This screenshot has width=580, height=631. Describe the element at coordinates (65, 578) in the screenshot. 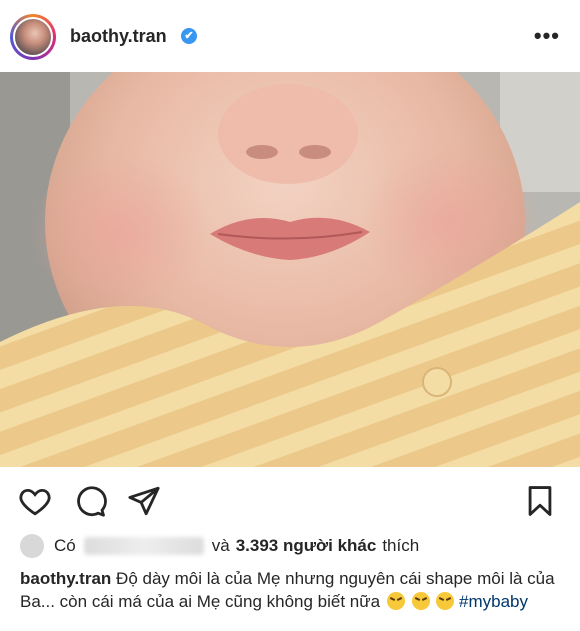

I see `caption-username: baothy.tran` at that location.